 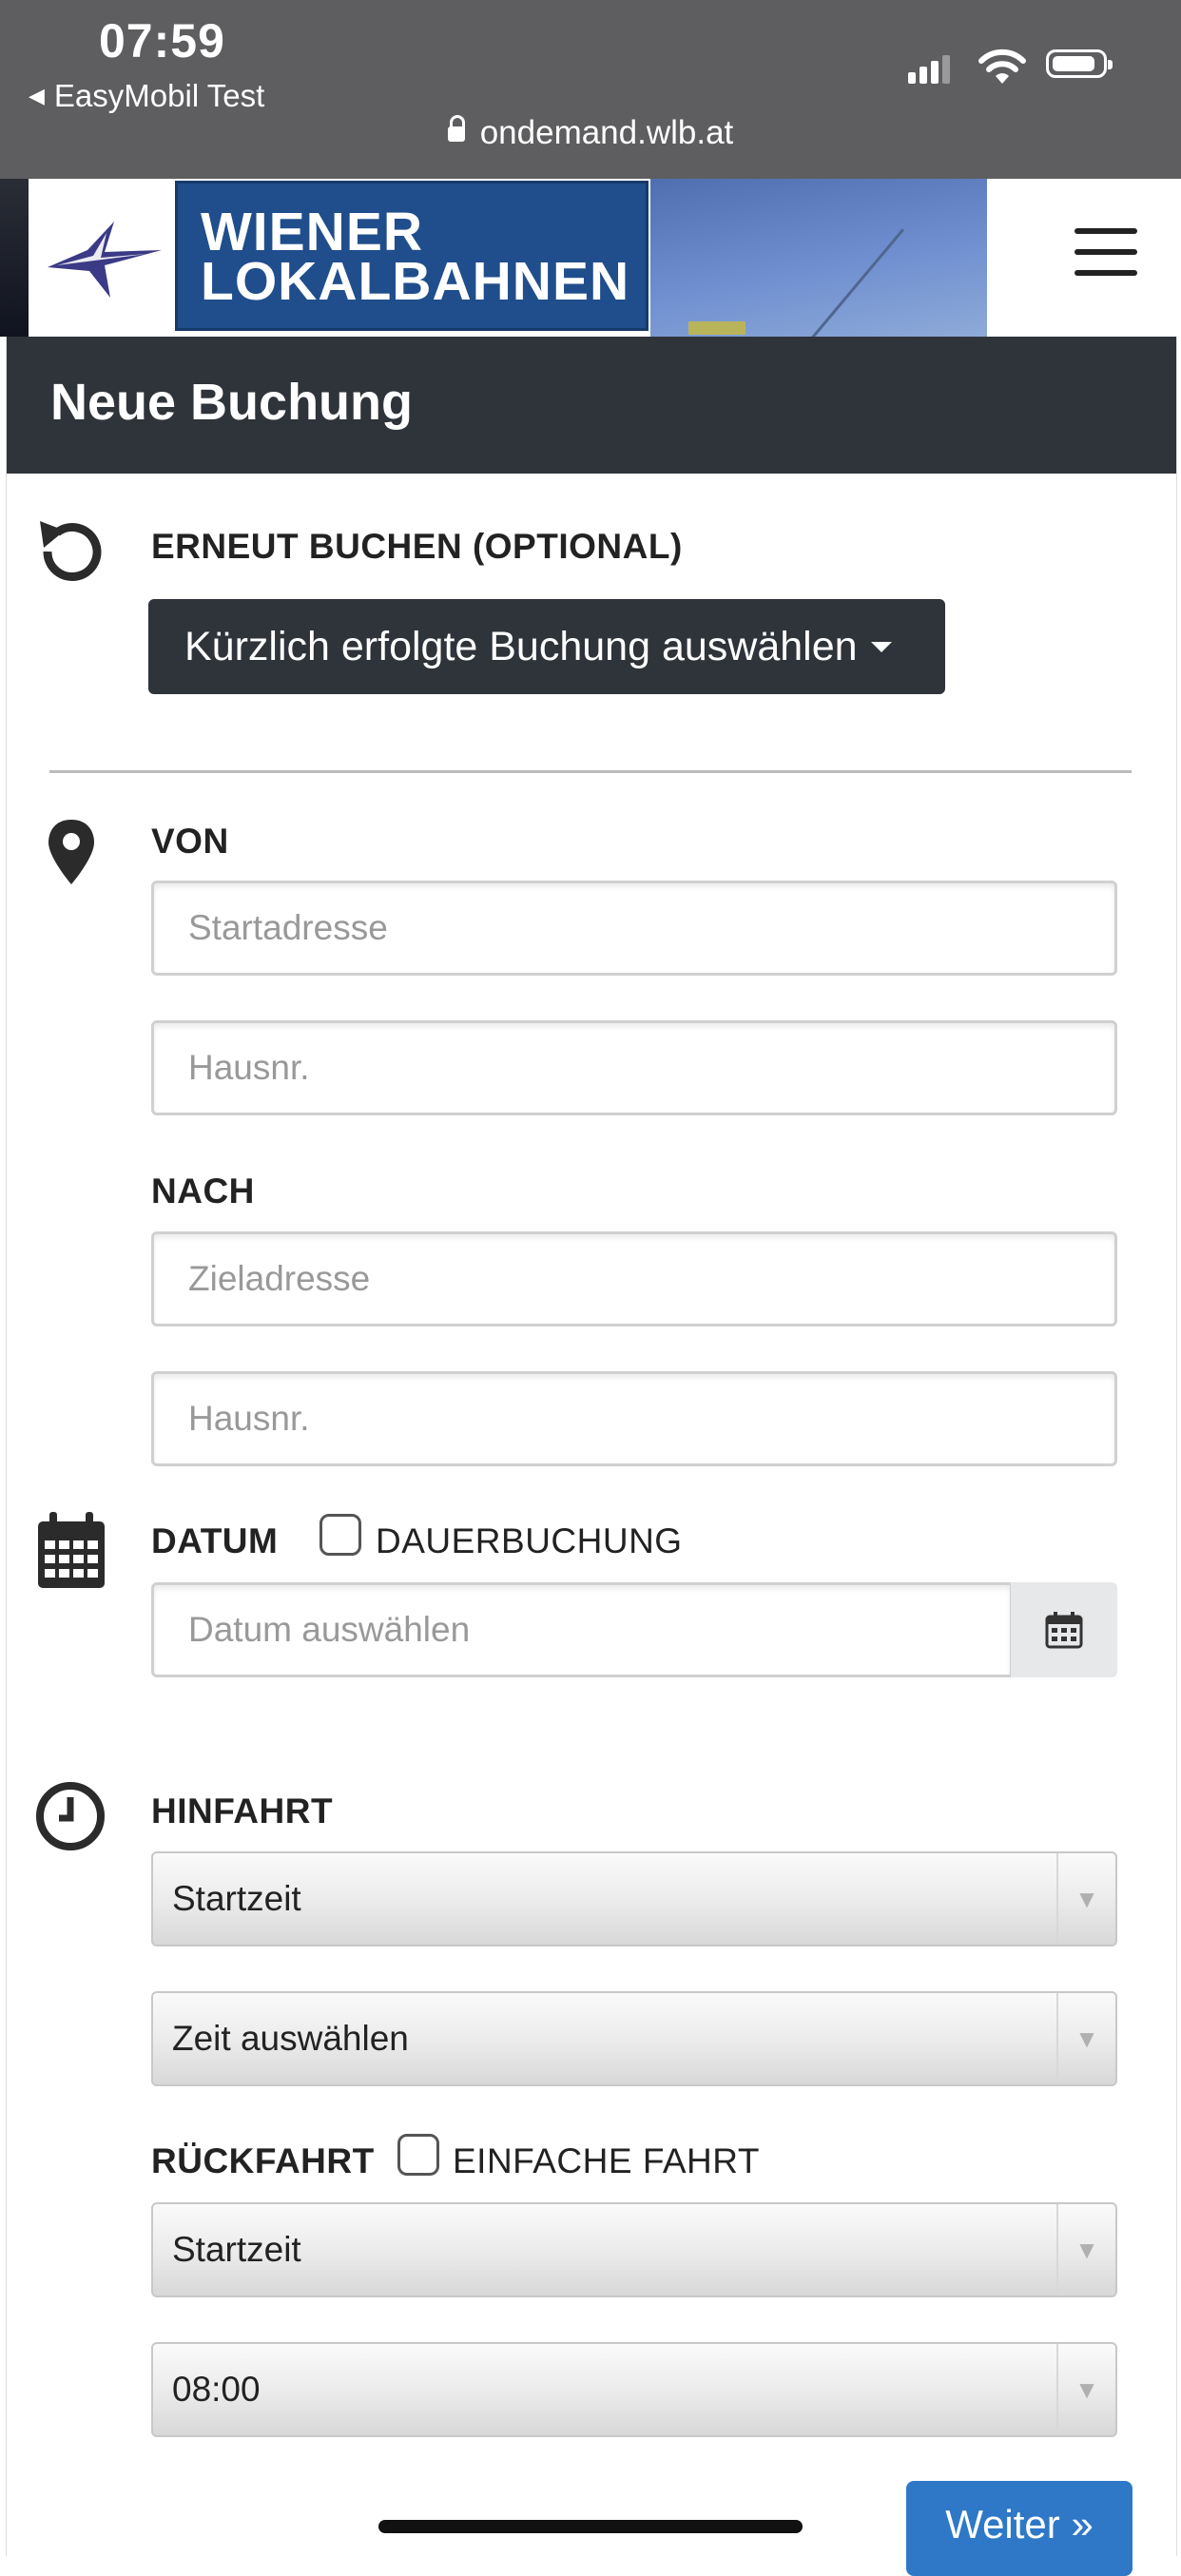 I want to click on destination-house-number-placeholder: Hausnr., so click(x=249, y=1418).